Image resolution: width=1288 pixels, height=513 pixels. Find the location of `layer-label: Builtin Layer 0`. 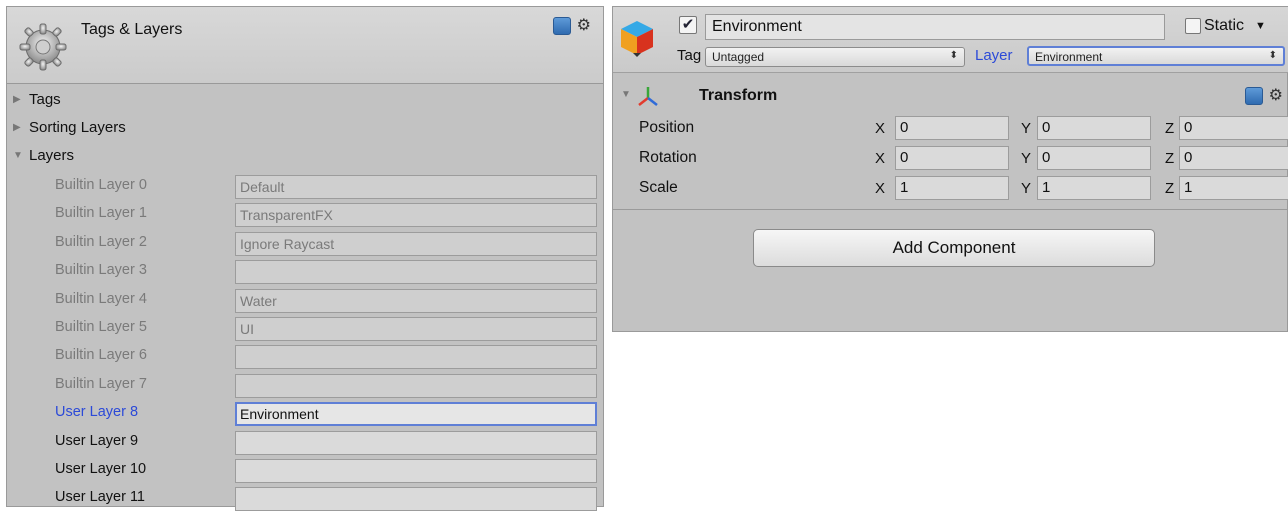

layer-label: Builtin Layer 0 is located at coordinates (101, 185).